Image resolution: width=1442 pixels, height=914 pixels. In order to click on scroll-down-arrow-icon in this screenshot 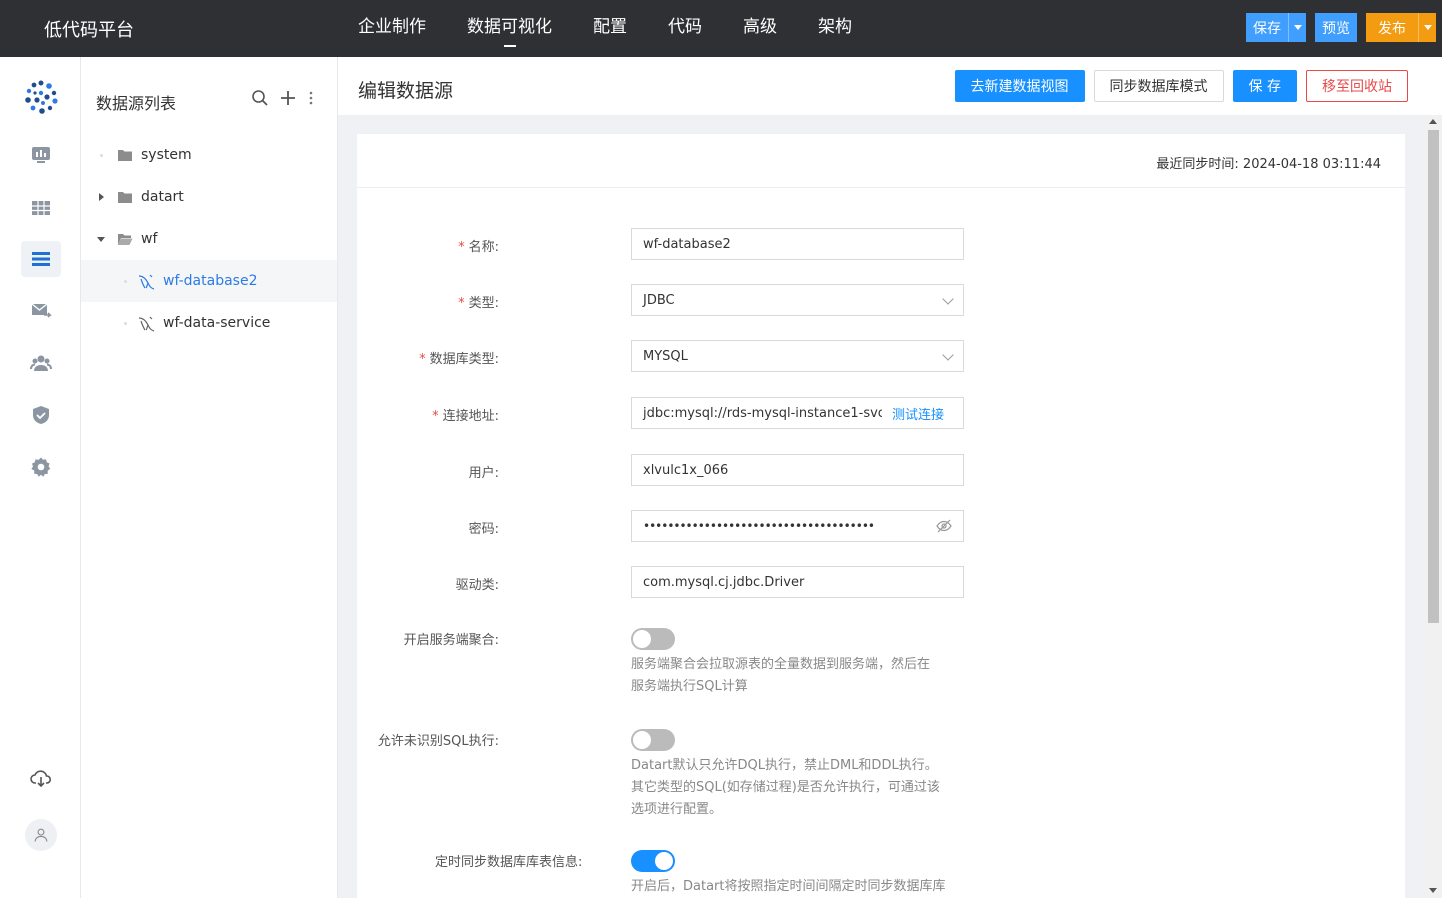, I will do `click(1433, 890)`.